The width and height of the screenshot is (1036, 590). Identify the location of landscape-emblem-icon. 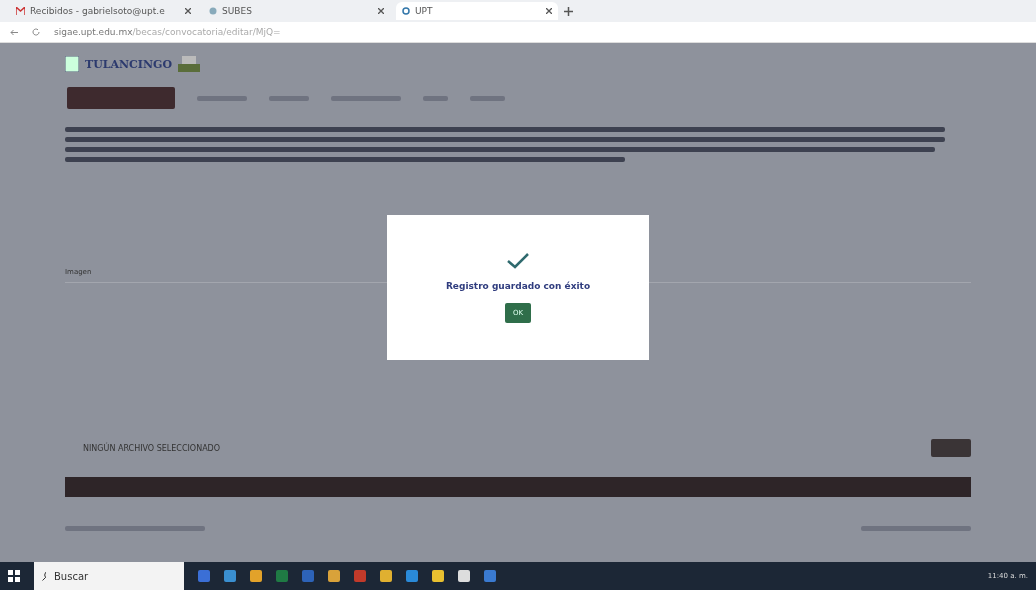
(189, 64).